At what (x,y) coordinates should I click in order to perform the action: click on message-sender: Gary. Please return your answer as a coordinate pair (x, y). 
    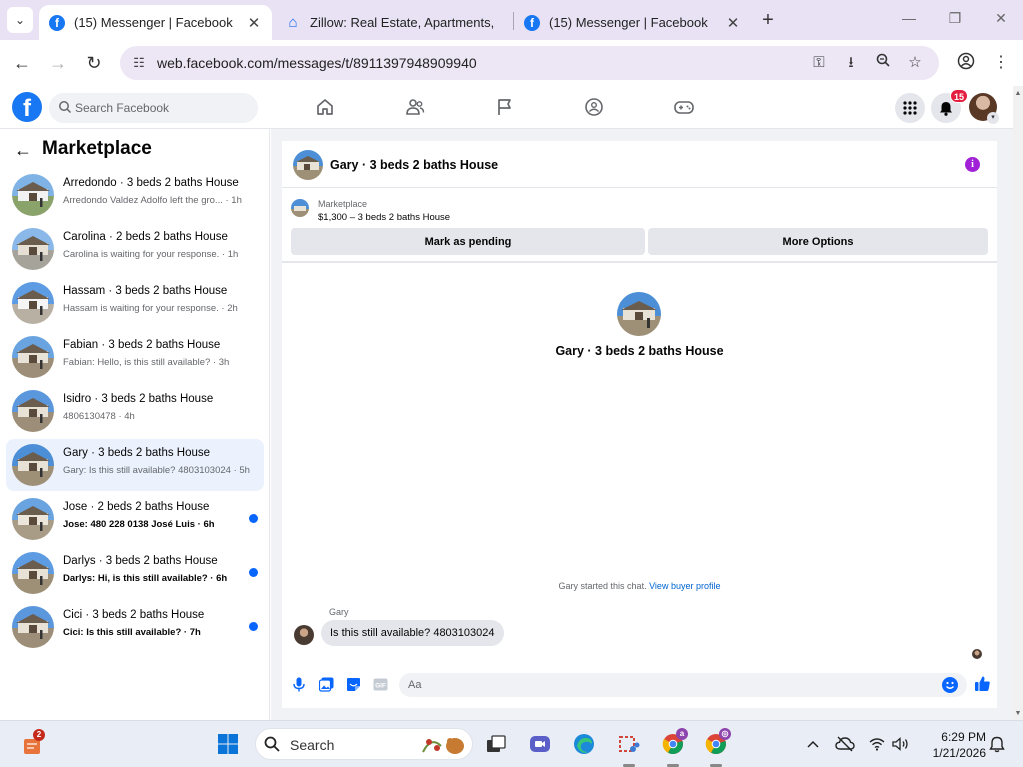
    Looking at the image, I should click on (339, 612).